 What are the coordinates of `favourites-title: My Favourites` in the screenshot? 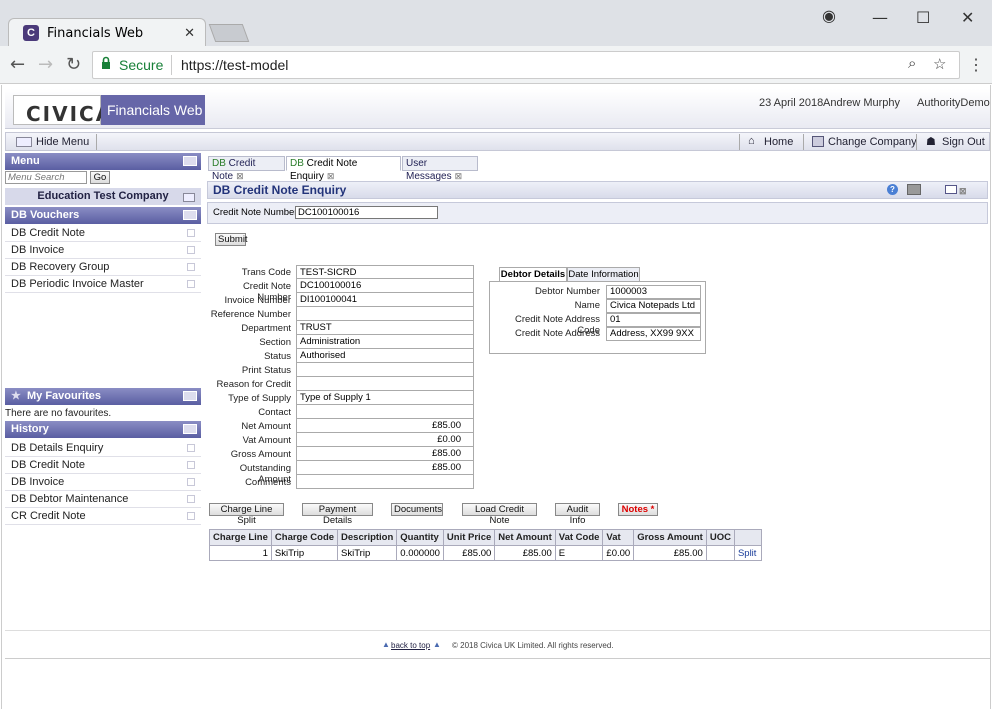 It's located at (64, 396).